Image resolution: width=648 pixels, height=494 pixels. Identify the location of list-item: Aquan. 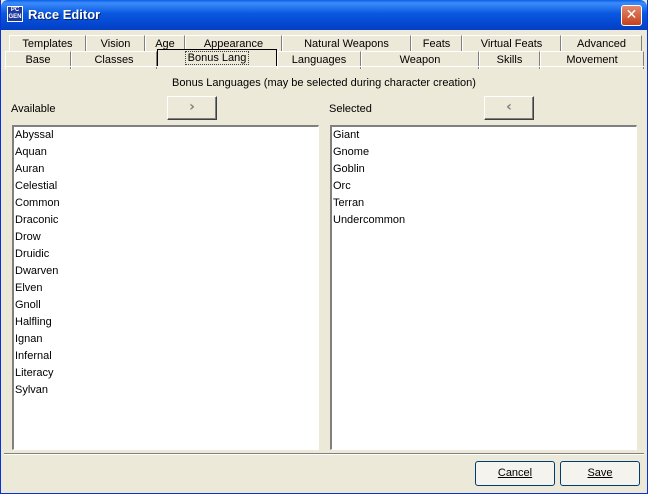
(166, 152).